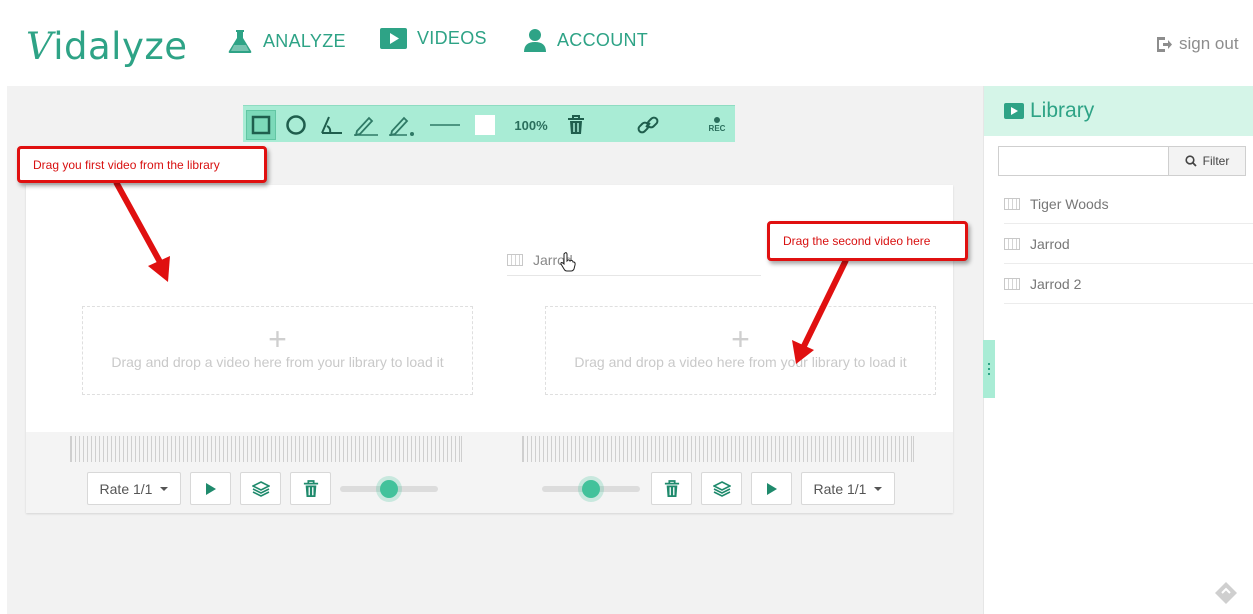 The image size is (1253, 614). What do you see at coordinates (857, 241) in the screenshot?
I see `annotation-second-text: Drag the second video here` at bounding box center [857, 241].